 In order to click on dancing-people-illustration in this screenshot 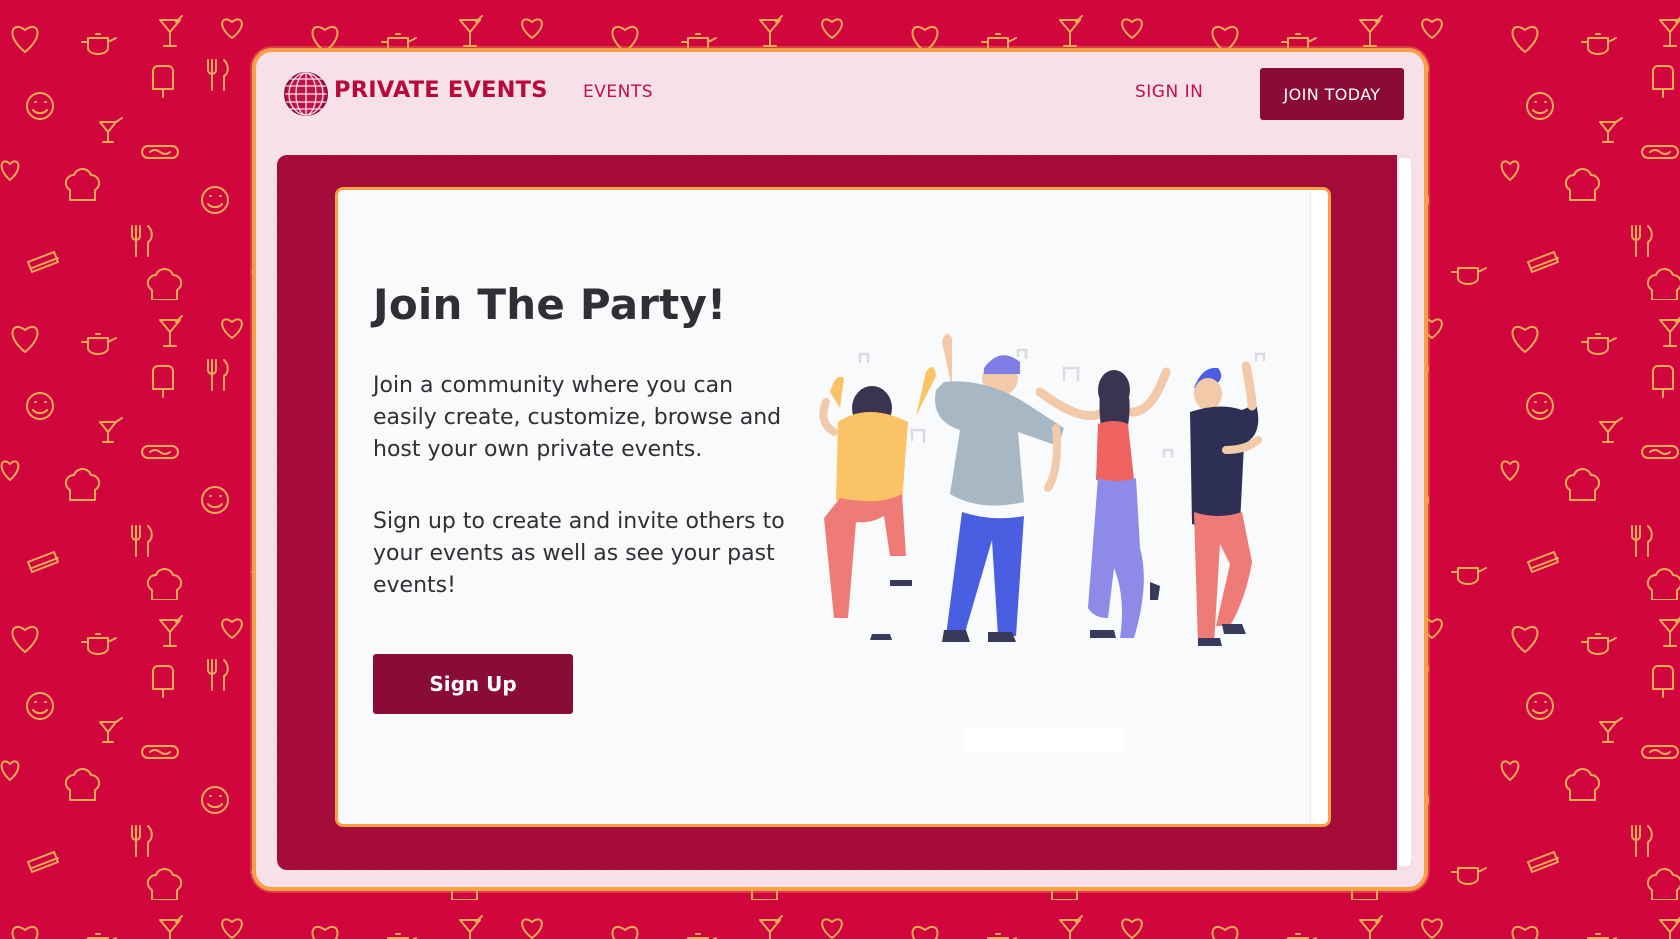, I will do `click(1042, 489)`.